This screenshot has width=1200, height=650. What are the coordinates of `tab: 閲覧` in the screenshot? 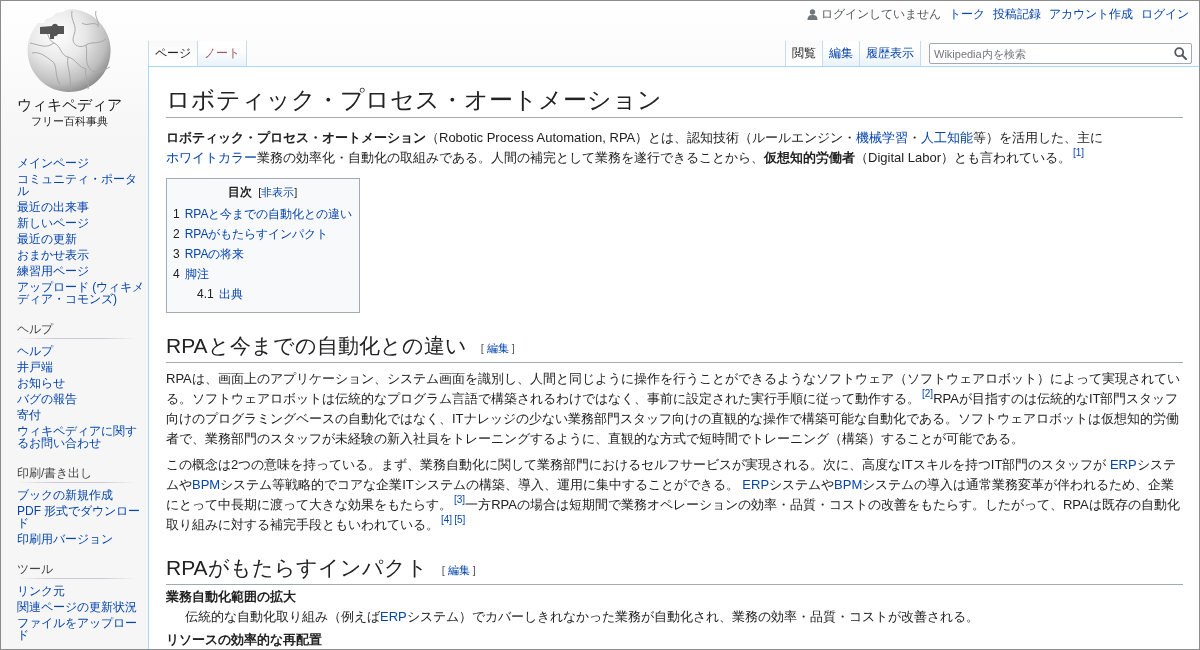 It's located at (804, 53).